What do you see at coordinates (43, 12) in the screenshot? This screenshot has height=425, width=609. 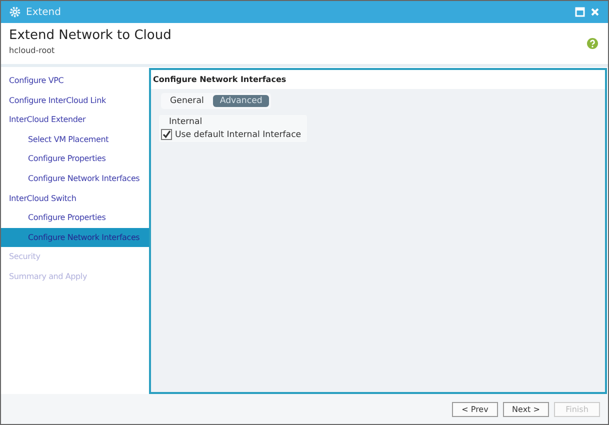 I see `window-title: Extend` at bounding box center [43, 12].